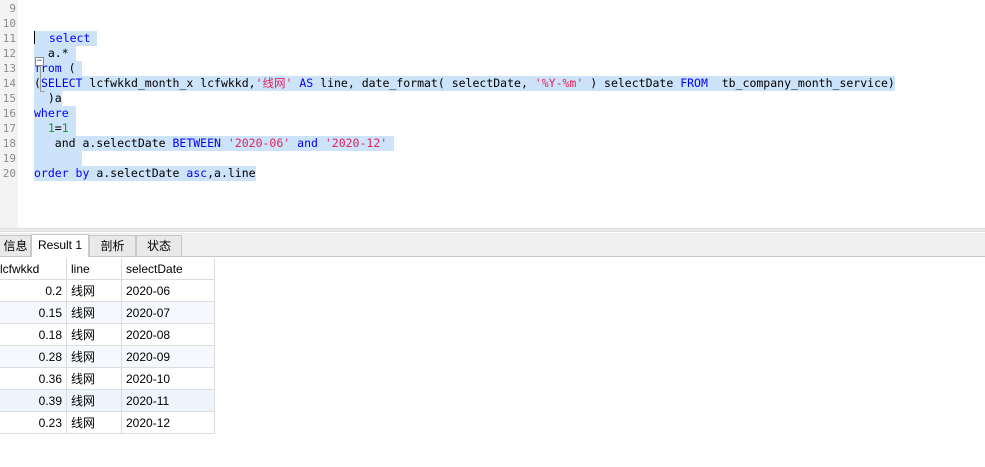 Image resolution: width=985 pixels, height=467 pixels. I want to click on line-number: 11, so click(9, 38).